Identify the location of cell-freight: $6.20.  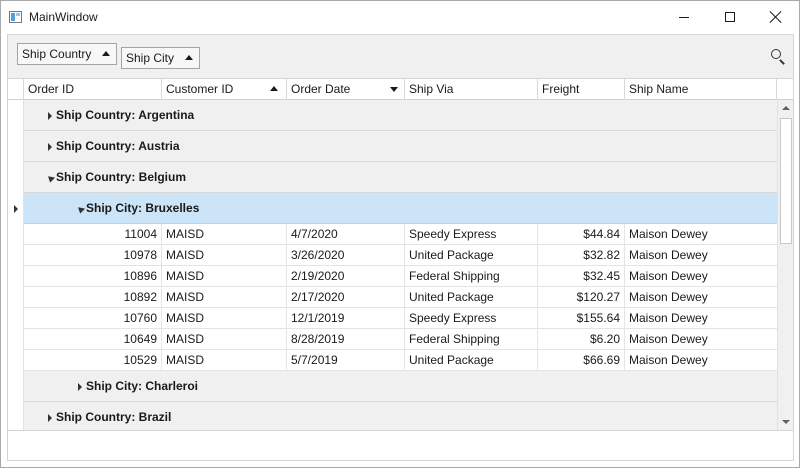
(581, 339).